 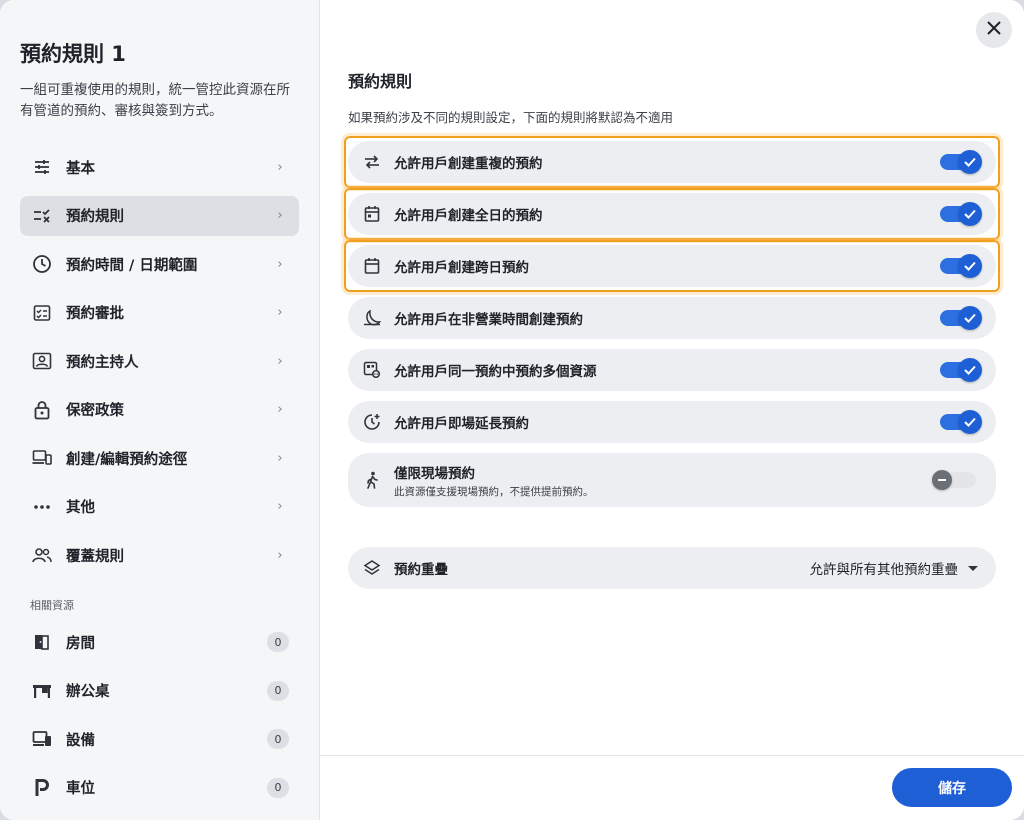 I want to click on rule-label: 允許用戶即場延長預約, so click(x=461, y=424).